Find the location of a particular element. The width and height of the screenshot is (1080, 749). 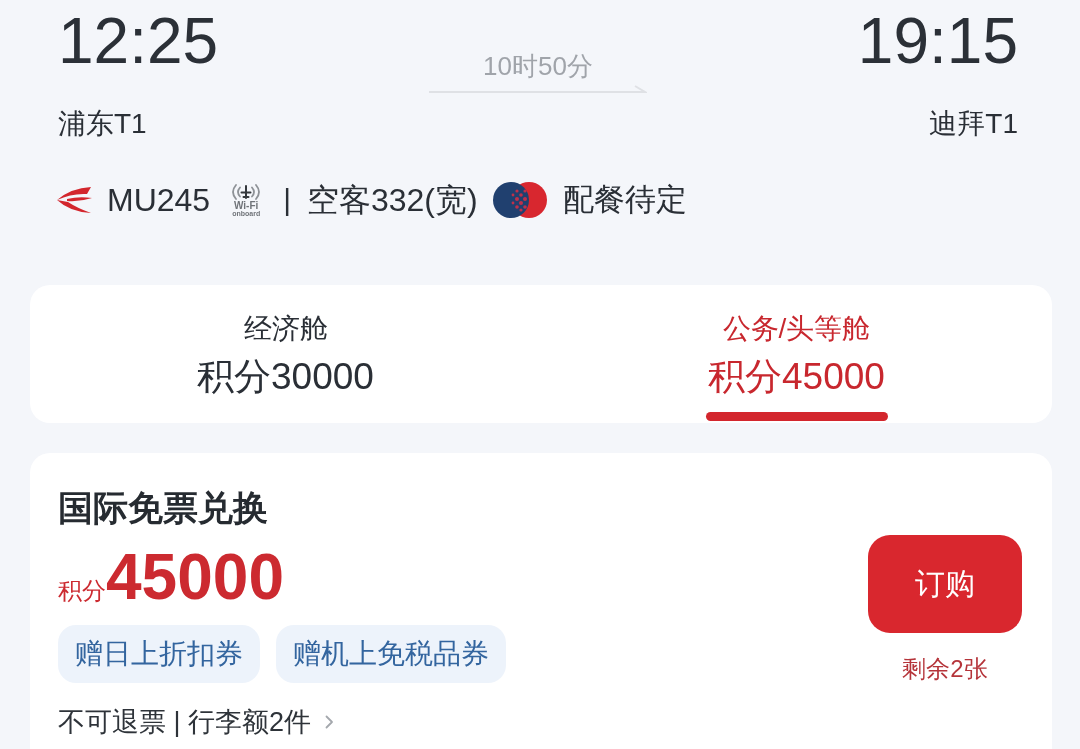

swoosh-logo-icon is located at coordinates (74, 200).